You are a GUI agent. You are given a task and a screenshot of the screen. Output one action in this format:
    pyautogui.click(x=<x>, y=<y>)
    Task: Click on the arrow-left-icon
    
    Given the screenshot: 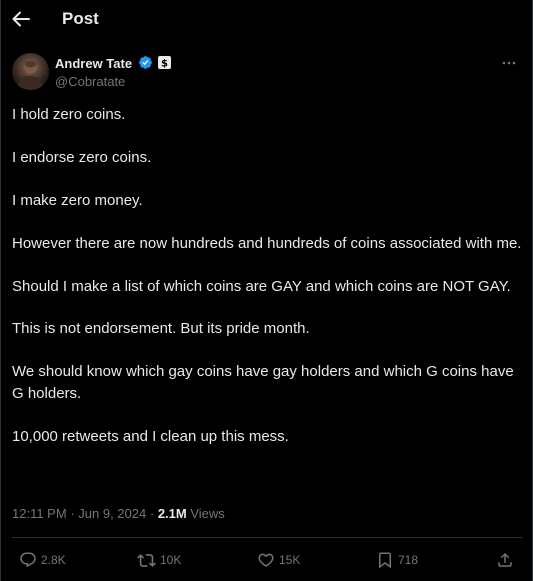 What is the action you would take?
    pyautogui.click(x=21, y=19)
    